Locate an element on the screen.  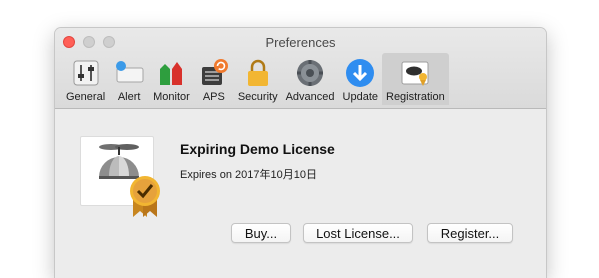
tab-advanced: Advanced is located at coordinates (310, 79).